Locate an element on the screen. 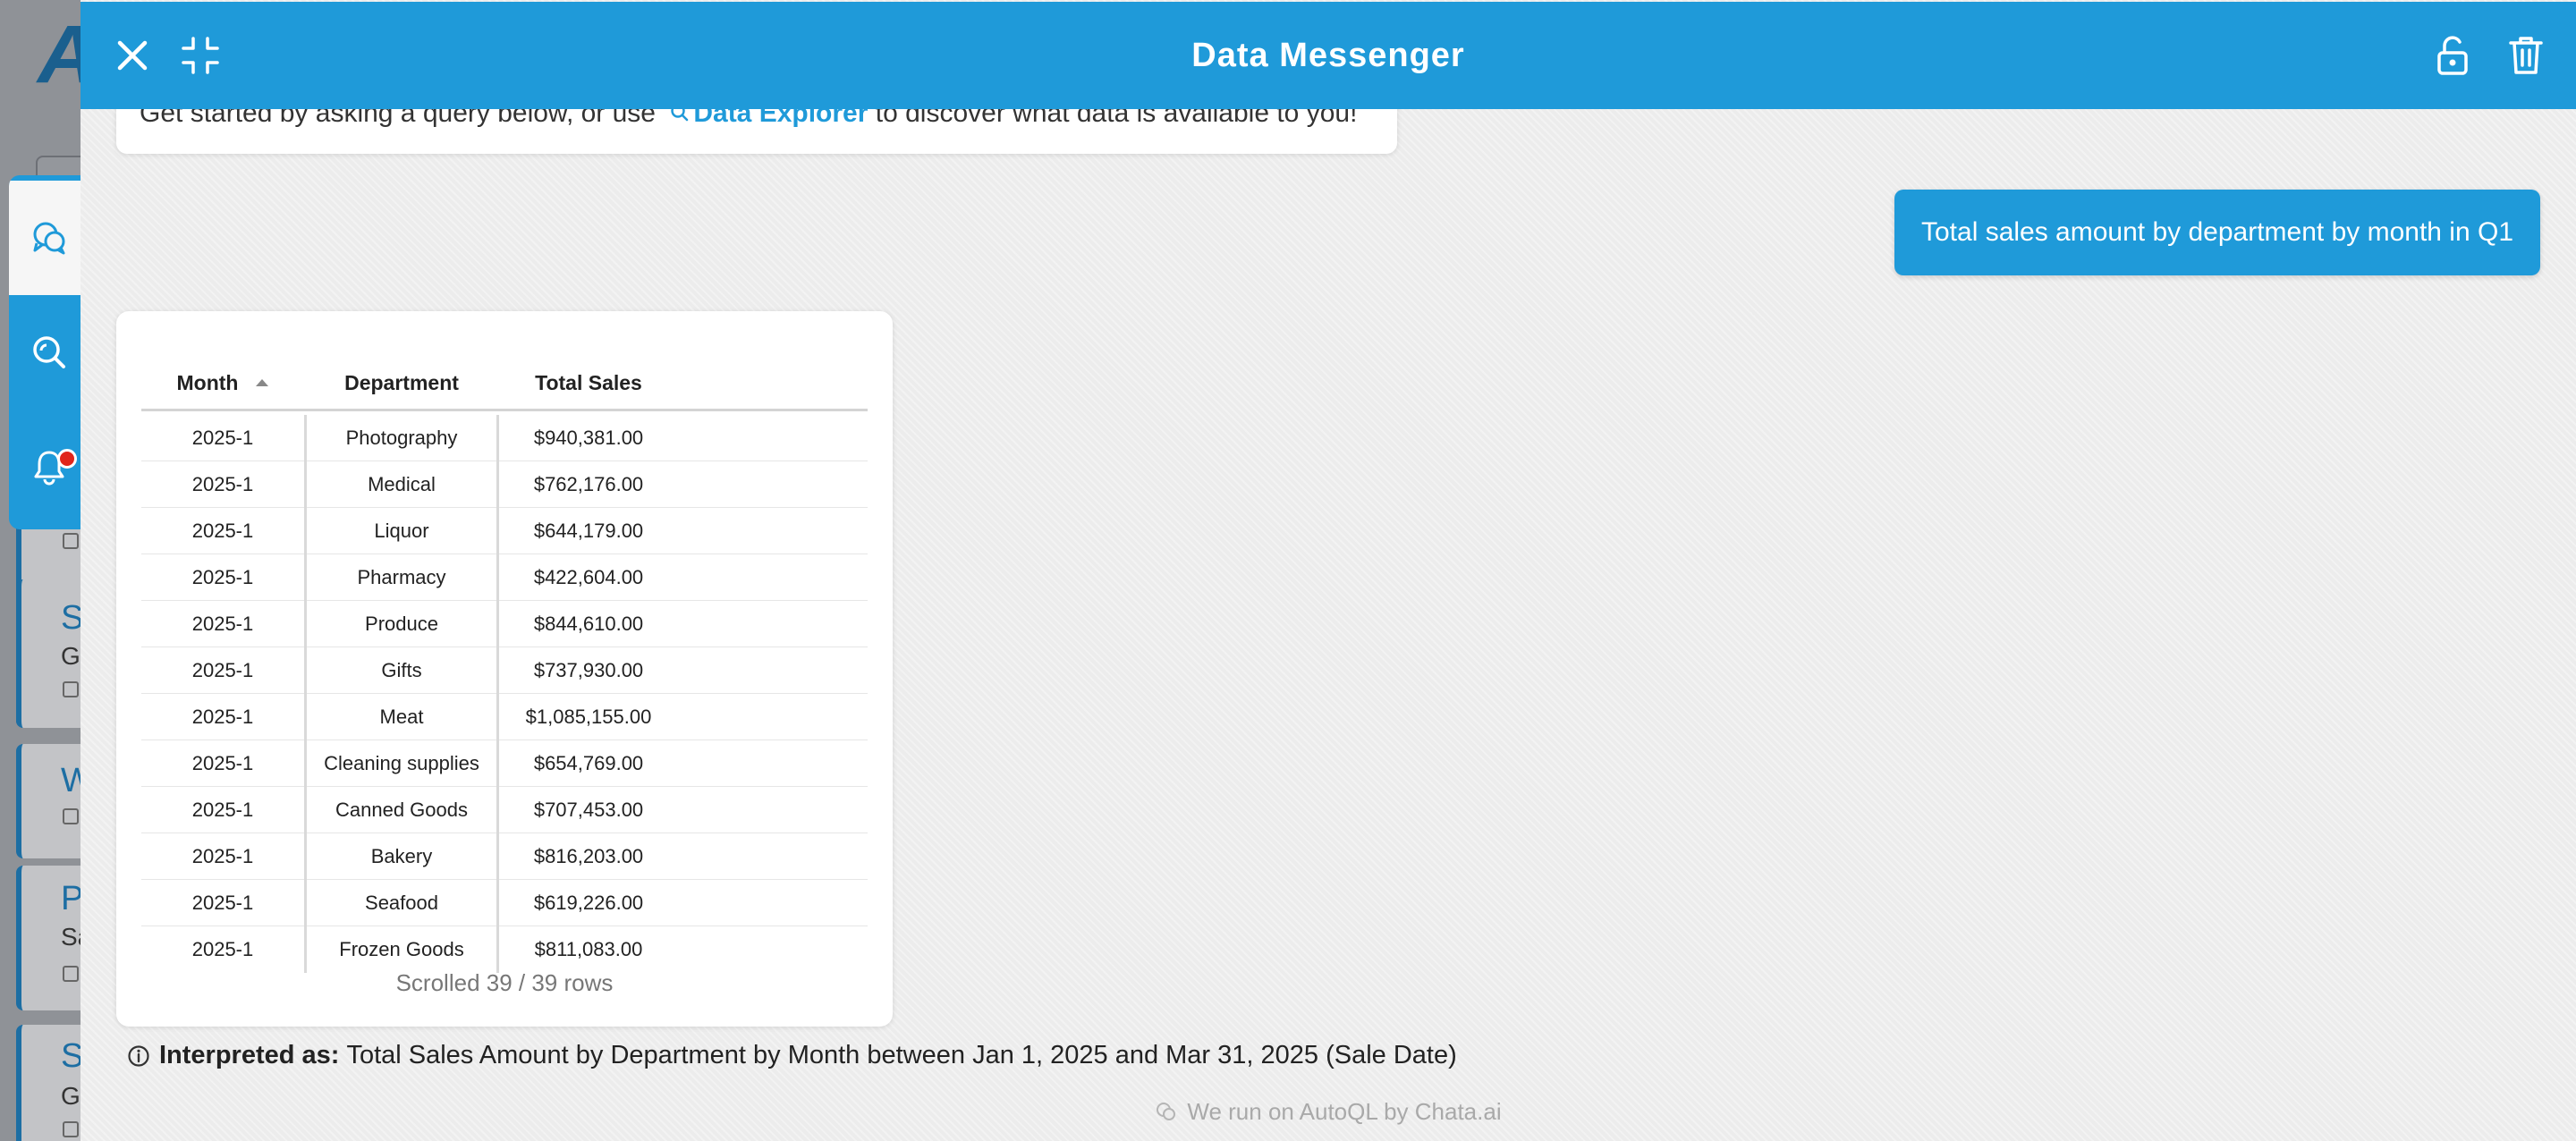 The image size is (2576, 1141). cell-total-sales: $644,179.00 is located at coordinates (588, 531).